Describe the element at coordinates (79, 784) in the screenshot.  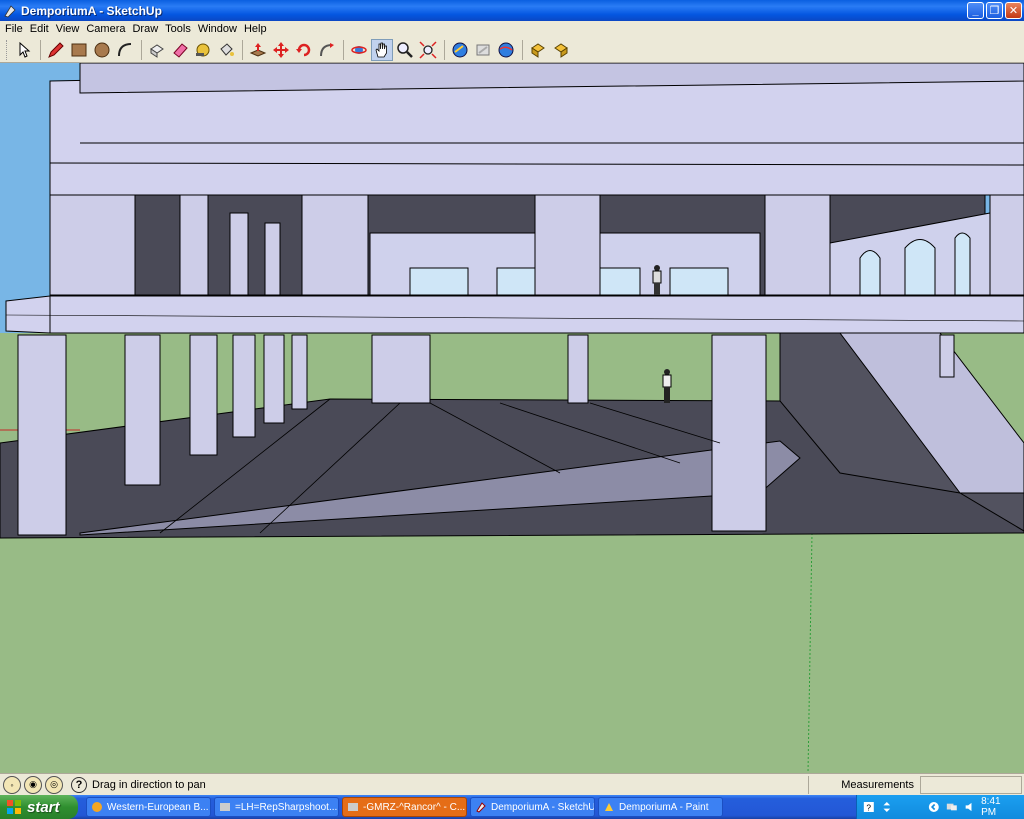
I see `help-icon: ?` at that location.